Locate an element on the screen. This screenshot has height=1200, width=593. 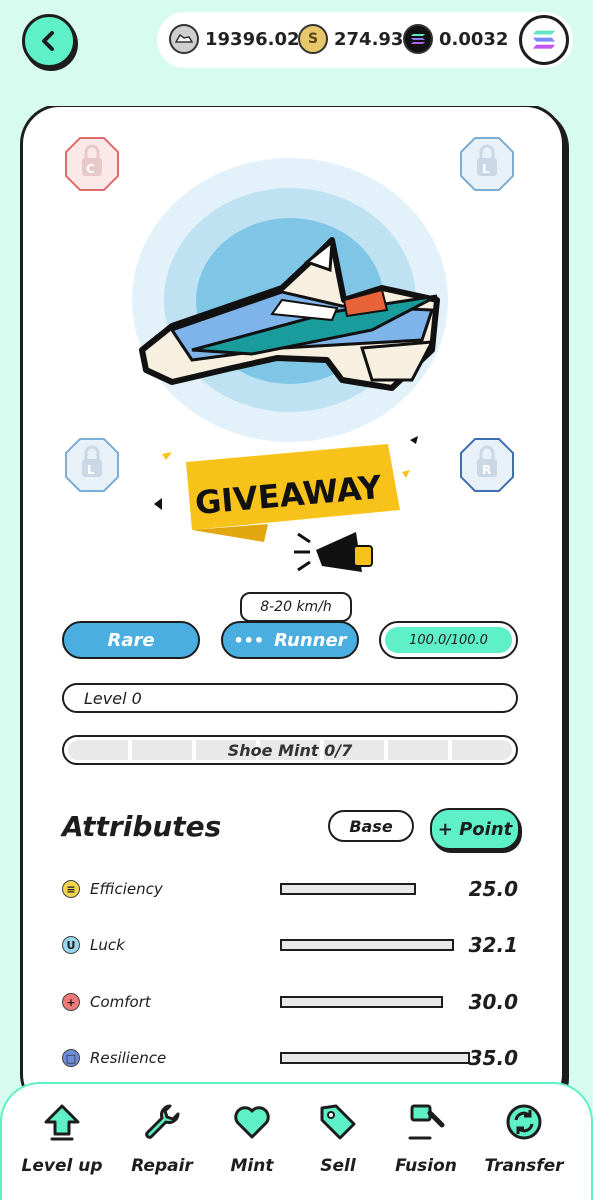
mint-label: Shoe Mint 0/7 is located at coordinates (290, 750).